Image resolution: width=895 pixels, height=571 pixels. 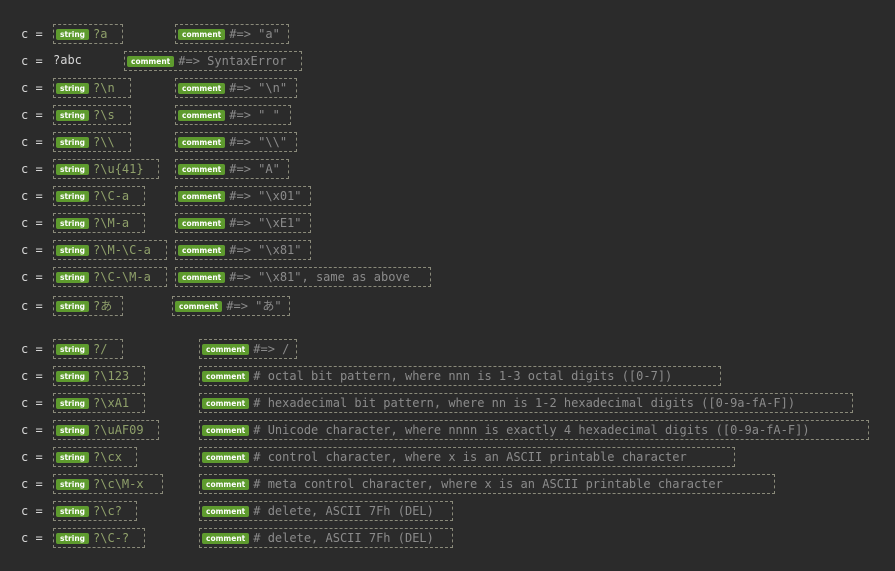 I want to click on comment-token: comment #=> "\x81", same as above, so click(x=303, y=277).